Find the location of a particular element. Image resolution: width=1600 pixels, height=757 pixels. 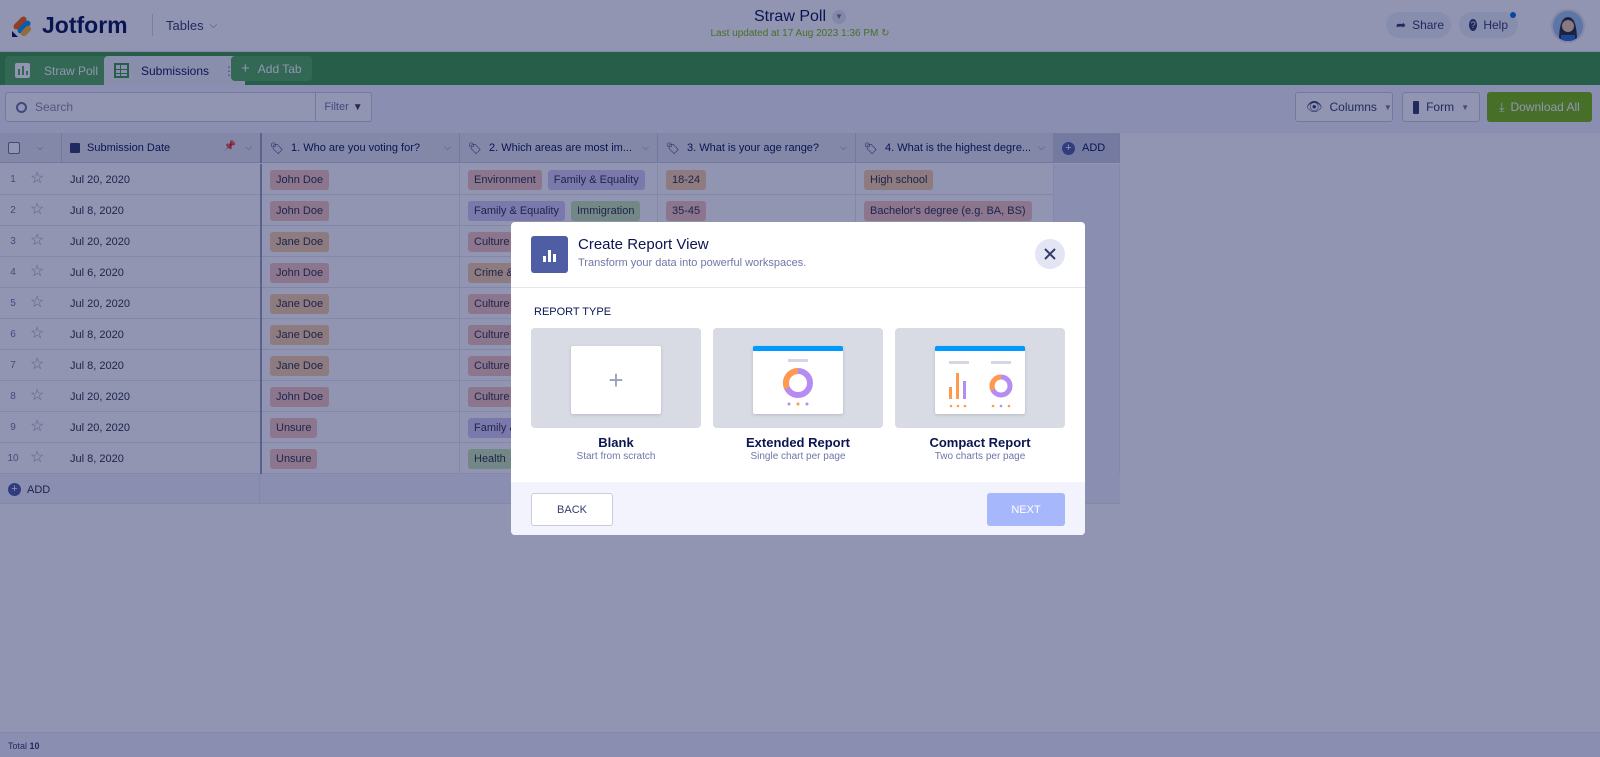

compact-card-title: Compact Report is located at coordinates (980, 442).